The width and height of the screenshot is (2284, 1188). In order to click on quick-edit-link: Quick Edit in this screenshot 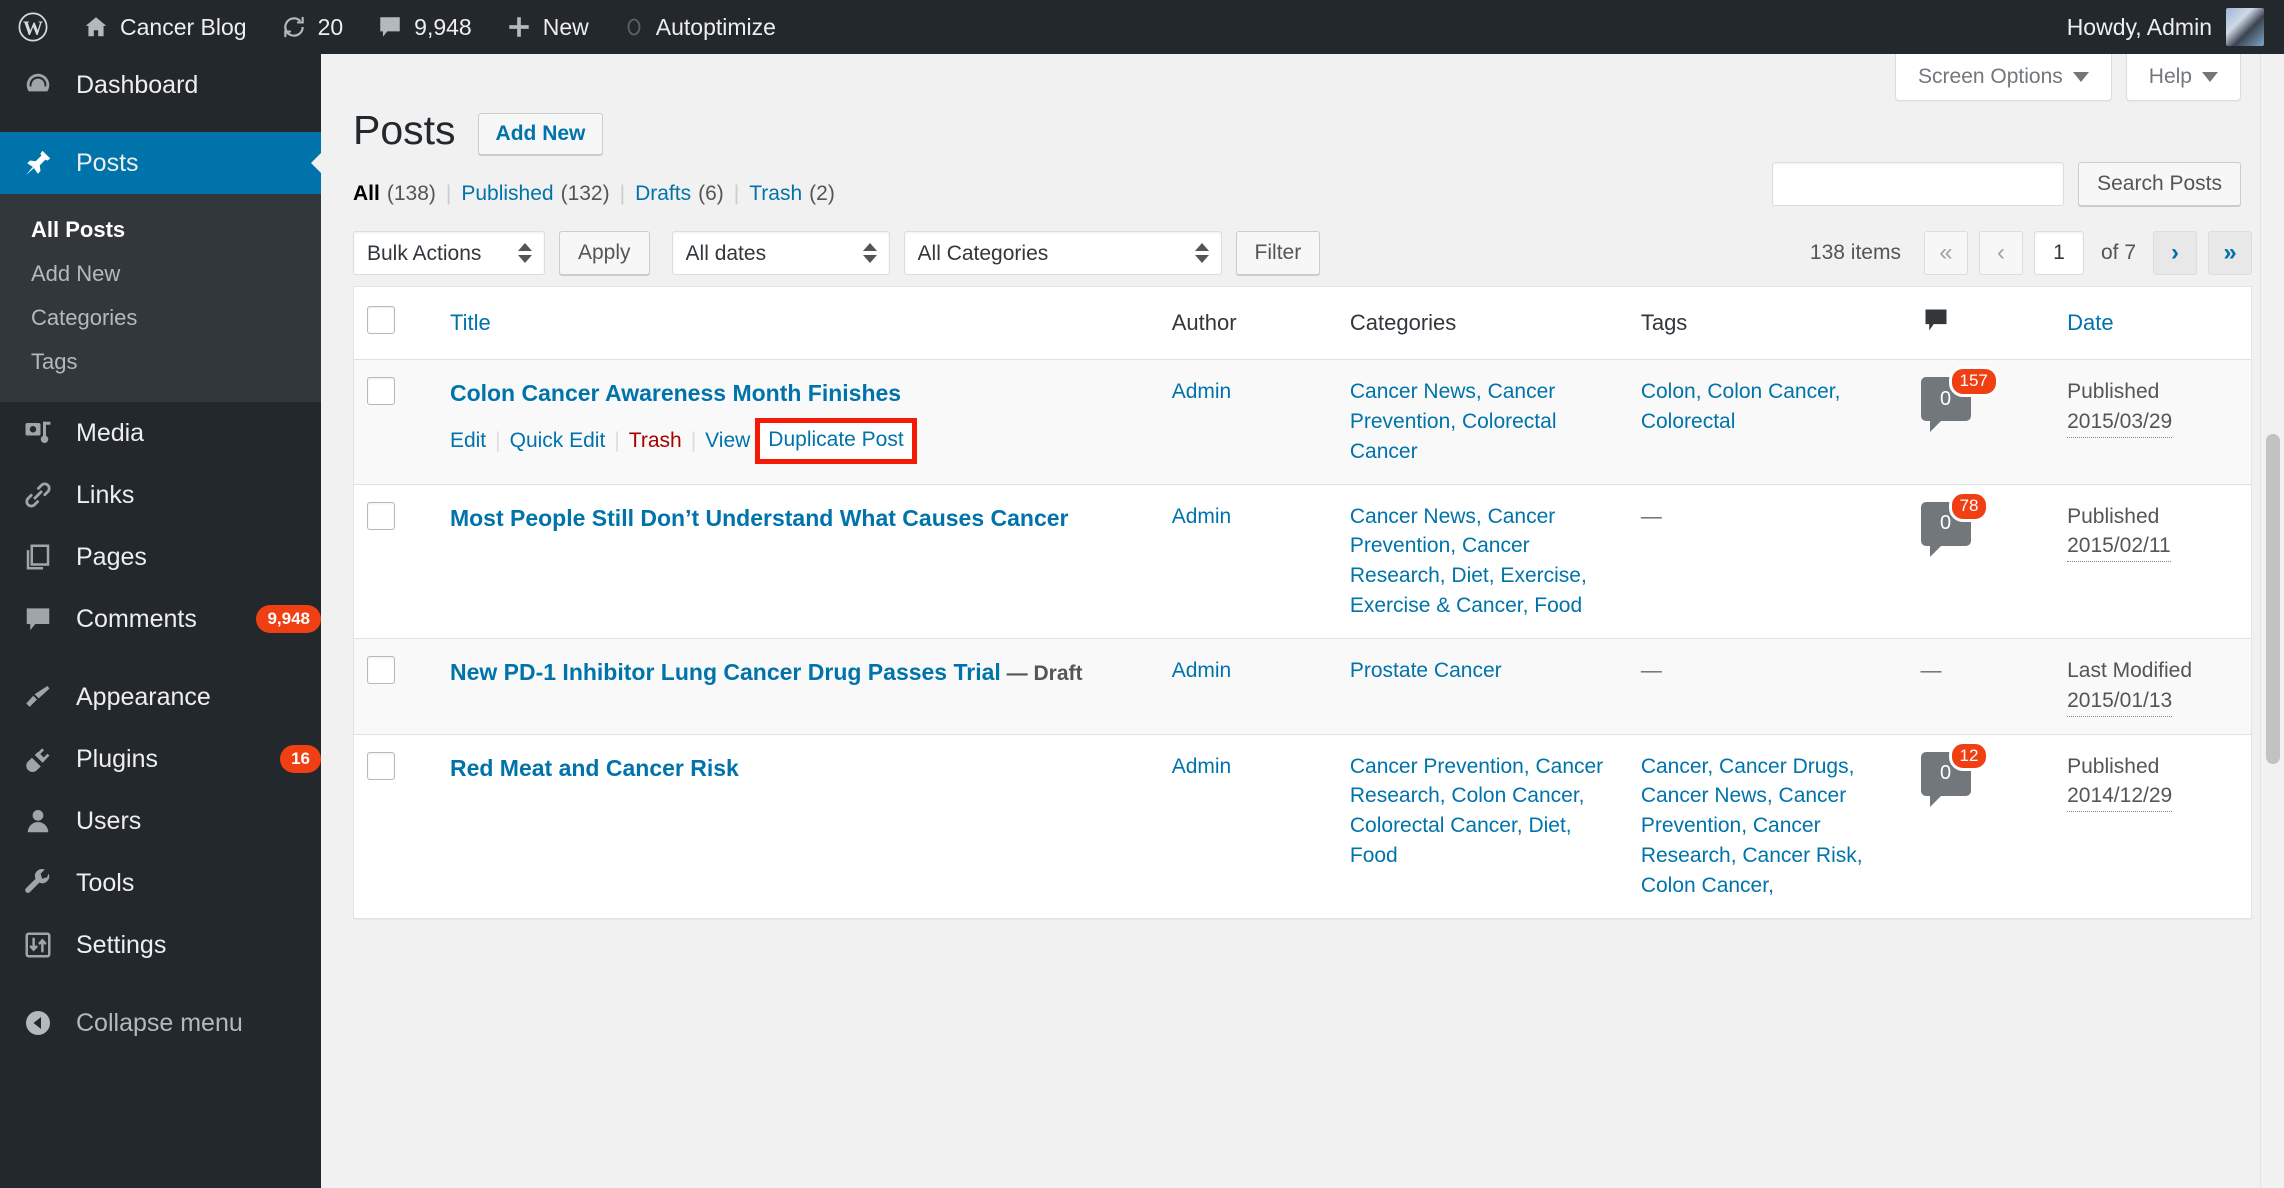, I will do `click(558, 441)`.